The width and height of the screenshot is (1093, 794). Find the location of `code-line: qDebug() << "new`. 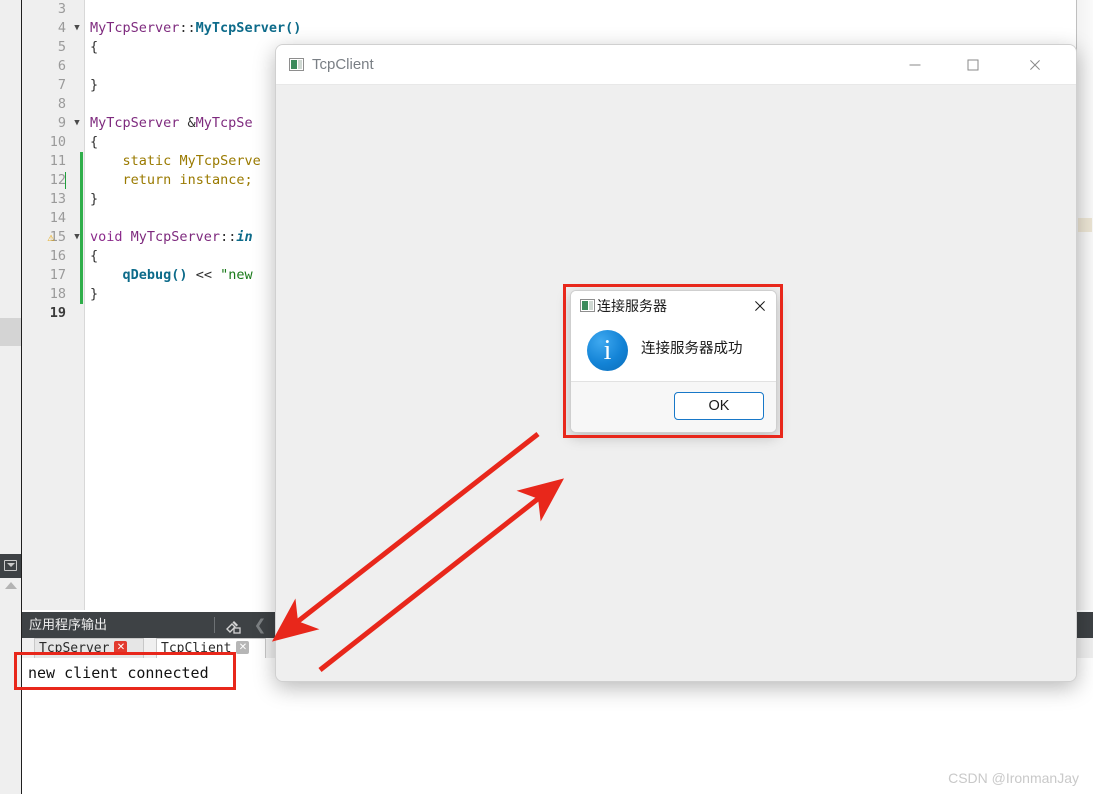

code-line: qDebug() << "new is located at coordinates (187, 275).